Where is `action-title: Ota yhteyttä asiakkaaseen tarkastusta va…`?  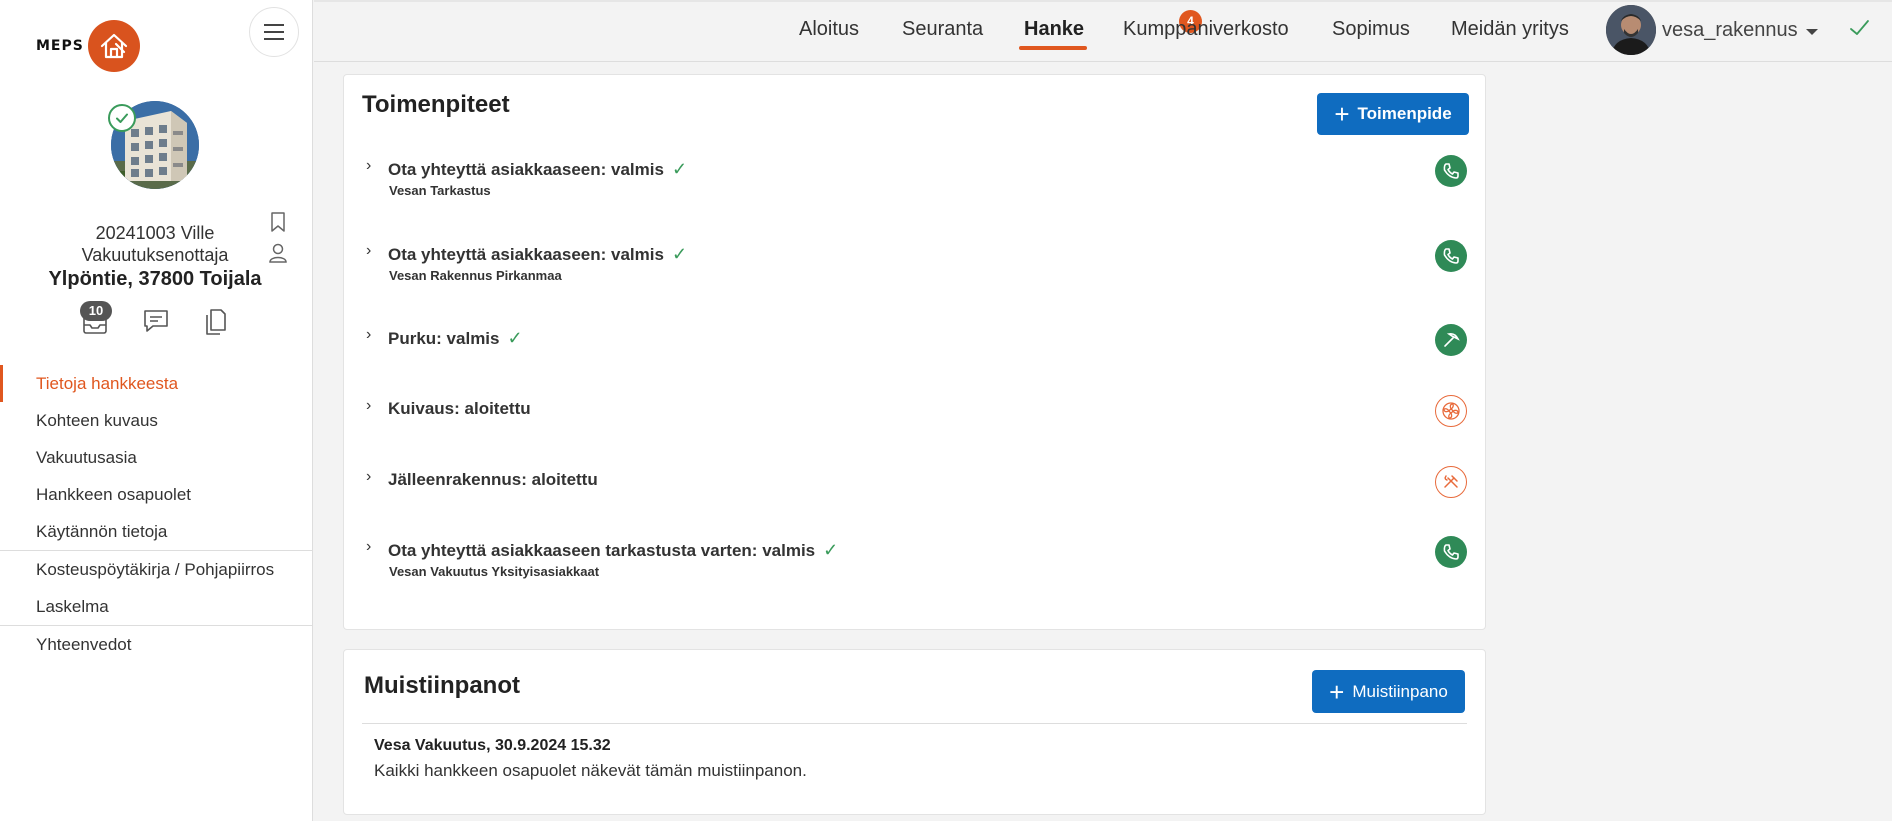 action-title: Ota yhteyttä asiakkaaseen tarkastusta va… is located at coordinates (602, 550).